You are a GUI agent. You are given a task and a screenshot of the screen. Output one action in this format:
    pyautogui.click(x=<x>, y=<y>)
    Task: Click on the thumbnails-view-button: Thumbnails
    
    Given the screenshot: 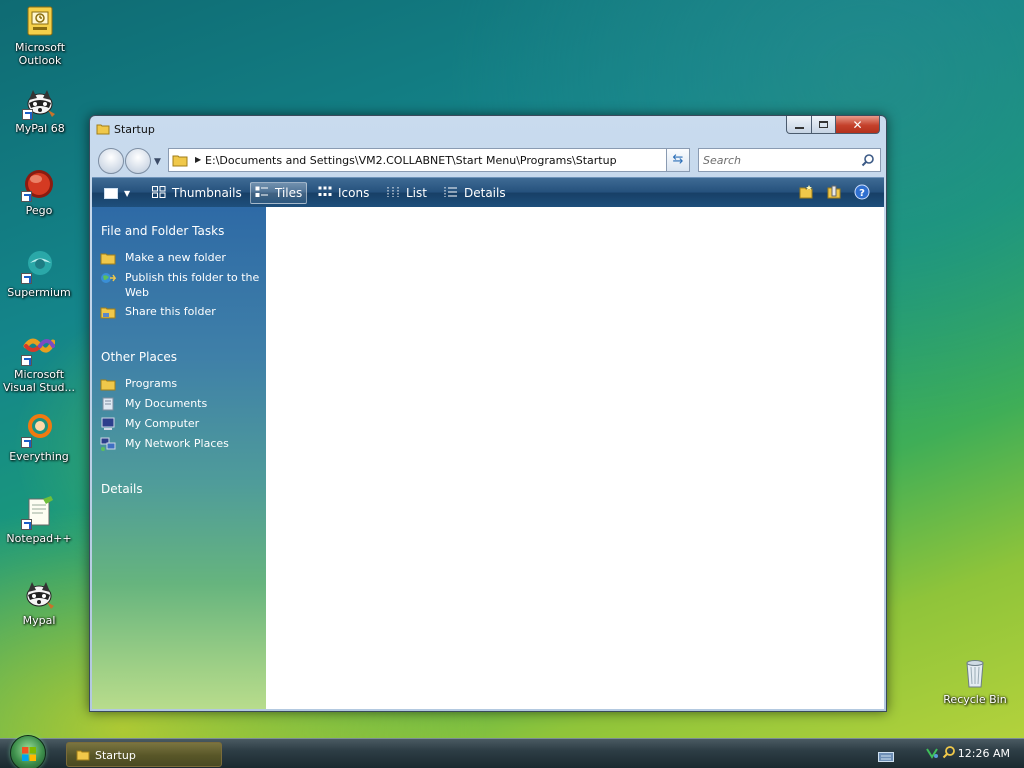 What is the action you would take?
    pyautogui.click(x=197, y=193)
    